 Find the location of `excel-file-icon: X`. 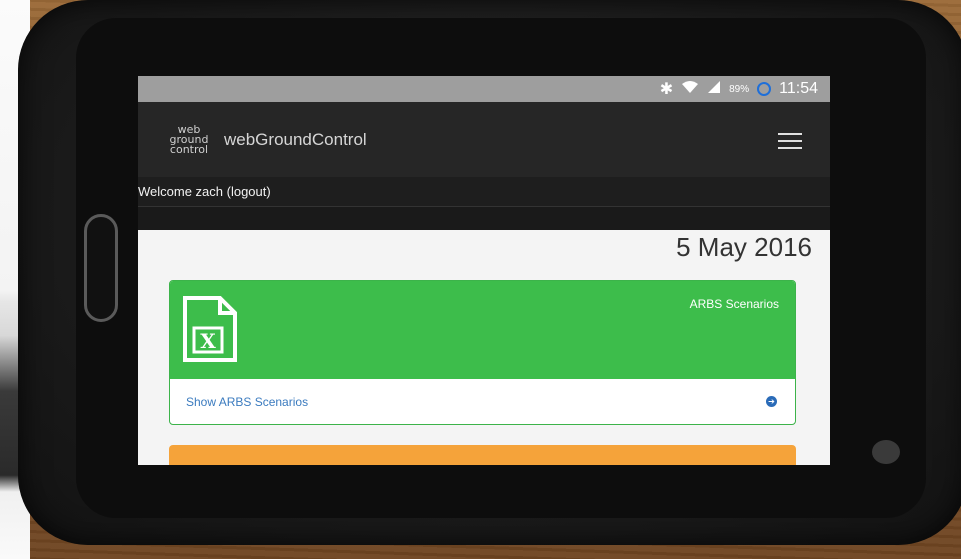

excel-file-icon: X is located at coordinates (210, 331).